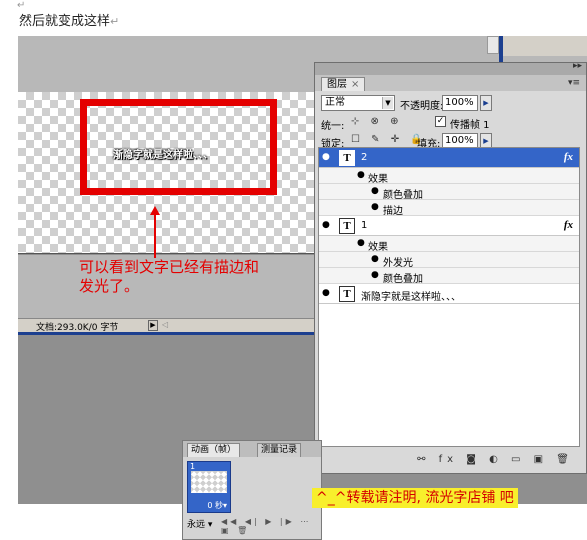 The width and height of the screenshot is (587, 540). I want to click on chevron-down-icon: ▼, so click(387, 103).